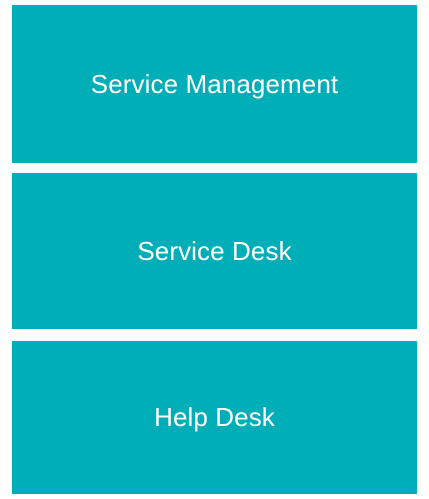 Image resolution: width=429 pixels, height=499 pixels. I want to click on service-desk-label: Service Desk, so click(214, 250).